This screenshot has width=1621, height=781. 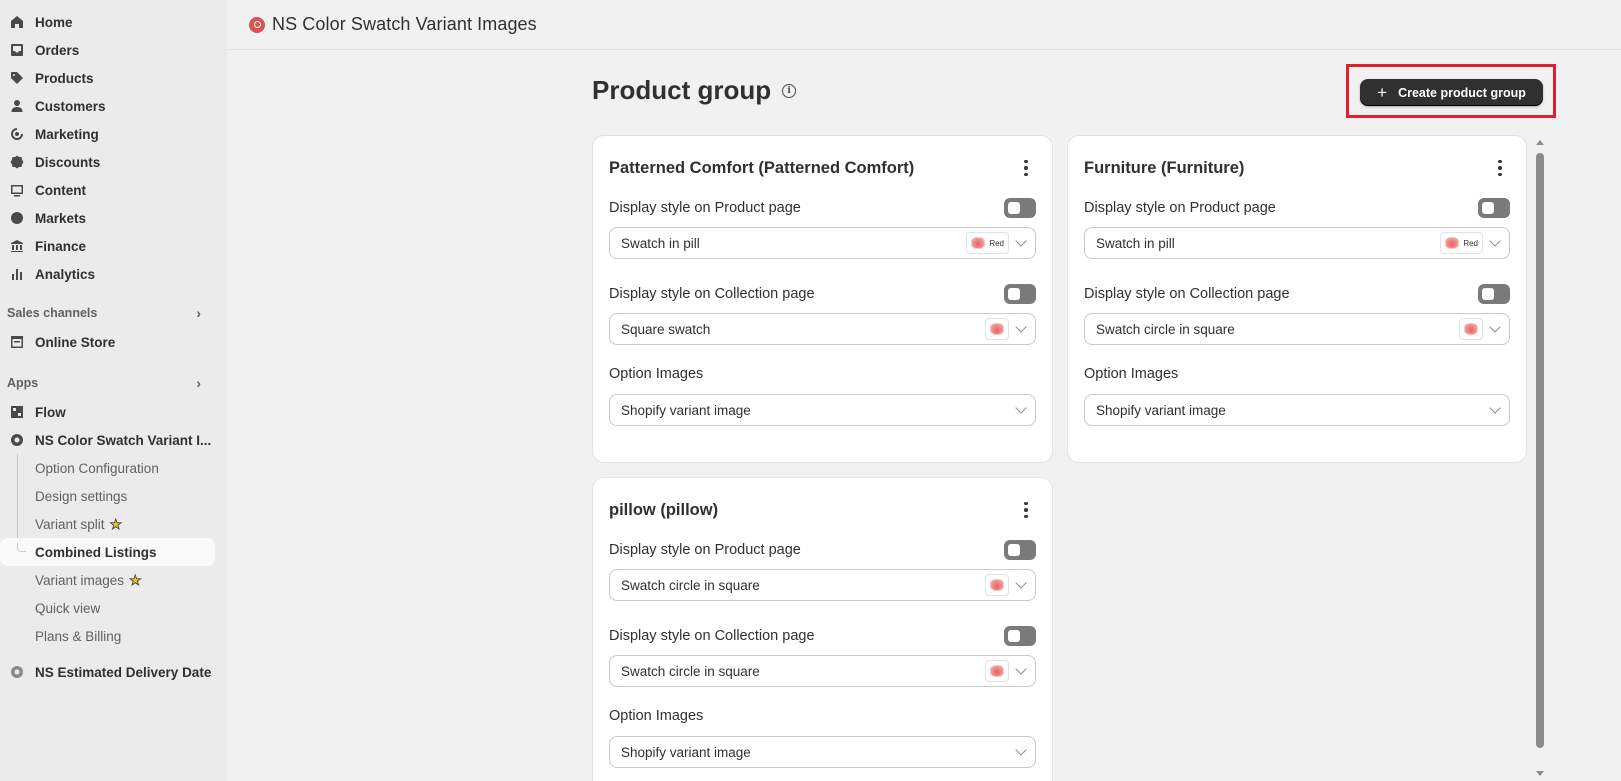 I want to click on option-images-row: Option Images, so click(x=822, y=716).